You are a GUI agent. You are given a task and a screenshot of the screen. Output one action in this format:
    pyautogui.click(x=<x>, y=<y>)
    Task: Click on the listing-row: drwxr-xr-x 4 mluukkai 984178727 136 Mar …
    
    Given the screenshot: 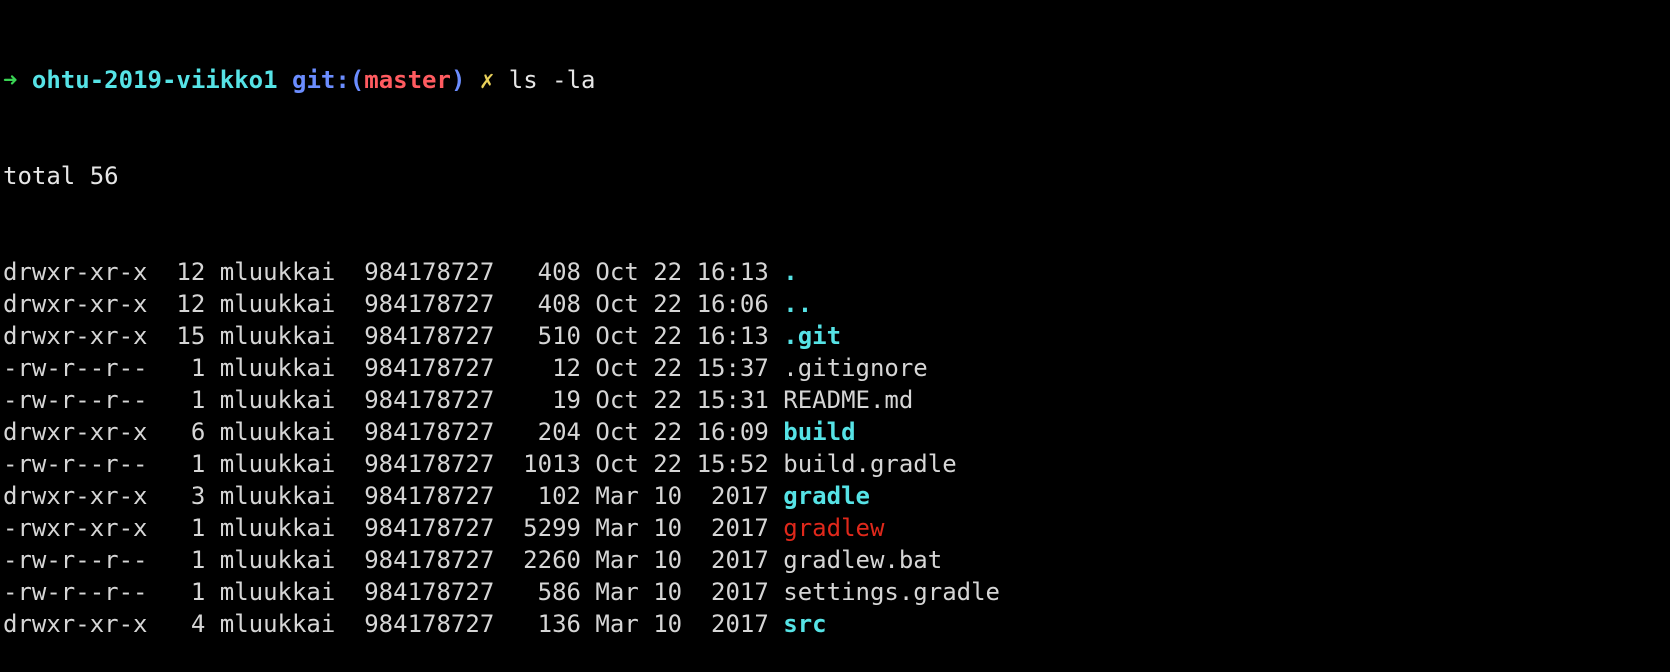 What is the action you would take?
    pyautogui.click(x=836, y=624)
    